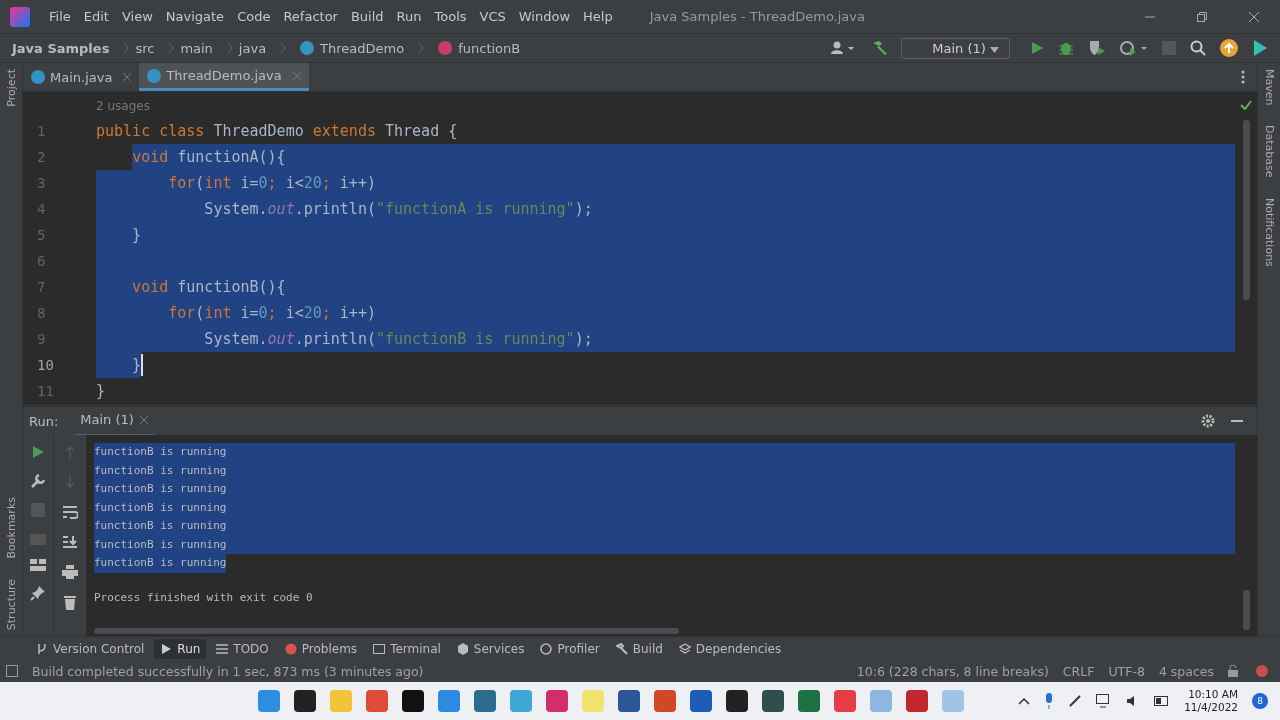 The image size is (1280, 720). Describe the element at coordinates (321, 648) in the screenshot. I see `tool-window-tab: Problems` at that location.